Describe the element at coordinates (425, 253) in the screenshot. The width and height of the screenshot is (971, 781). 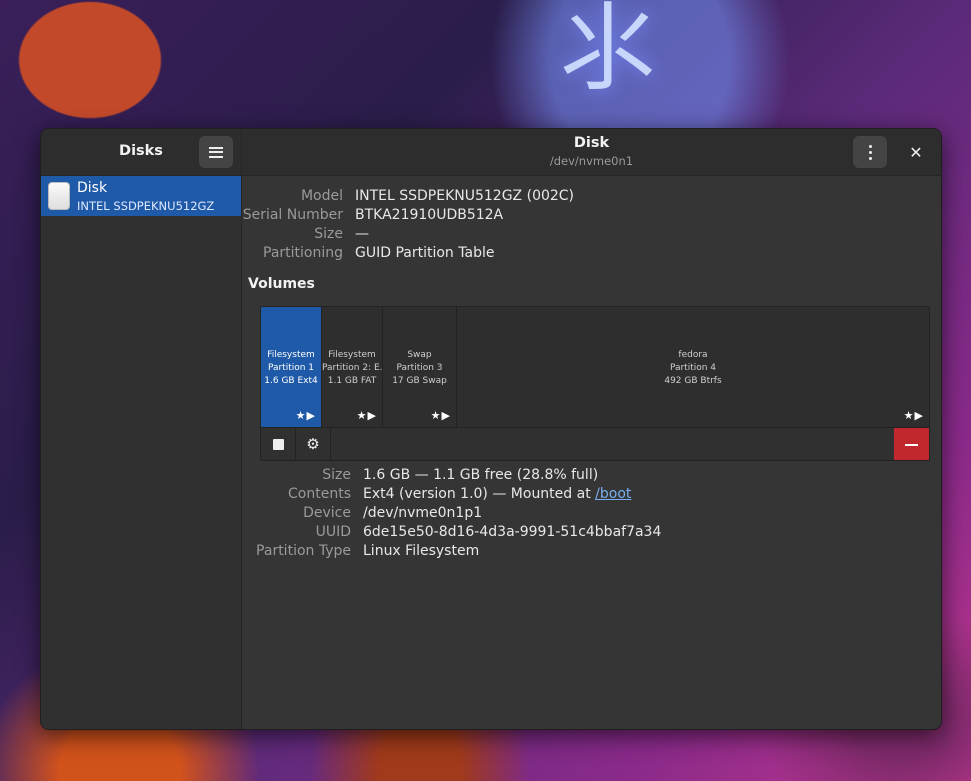
I see `partitioning-value: GUID Partition Table` at that location.